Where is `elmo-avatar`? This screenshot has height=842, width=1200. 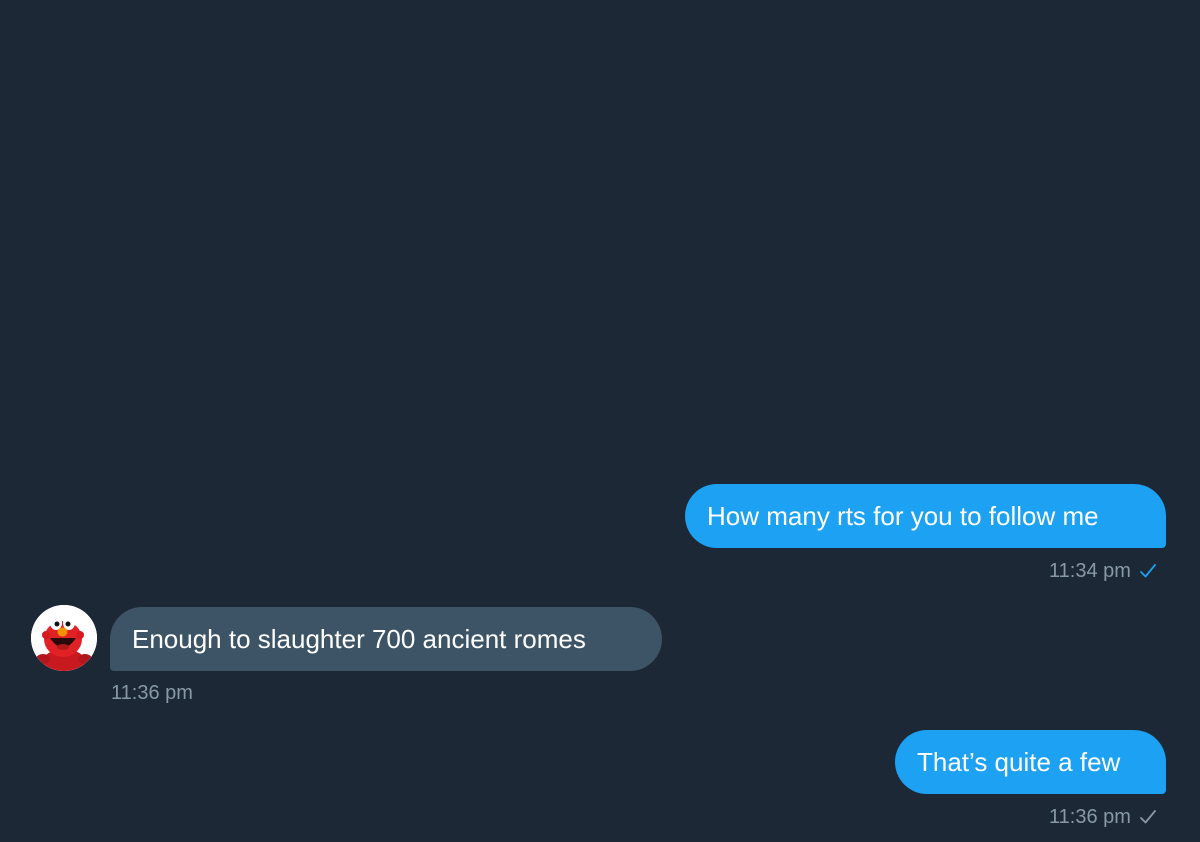
elmo-avatar is located at coordinates (64, 638).